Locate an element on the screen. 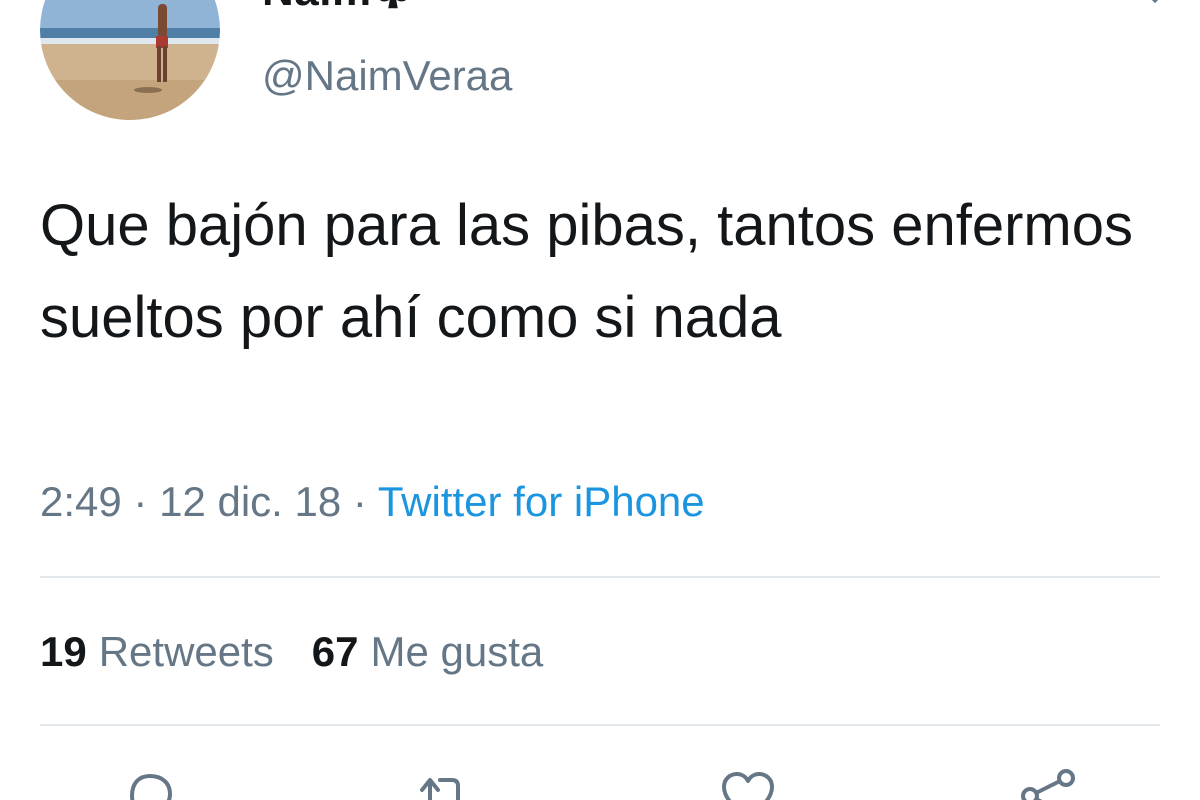  tweet-time: 2:49 is located at coordinates (81, 501).